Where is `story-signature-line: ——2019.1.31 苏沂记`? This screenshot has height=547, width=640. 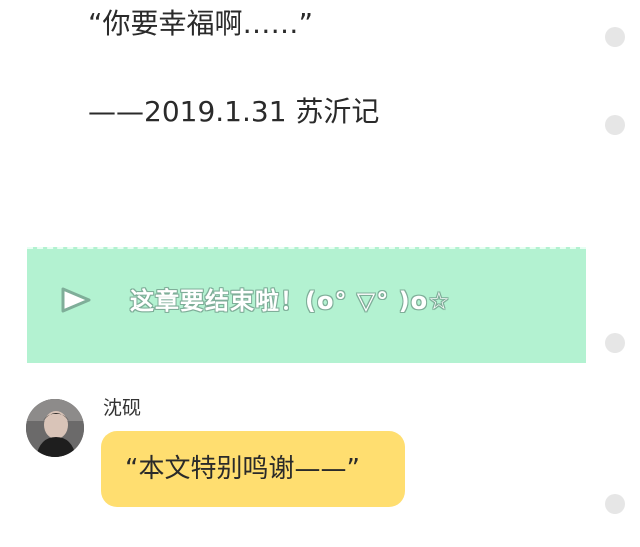
story-signature-line: ——2019.1.31 苏沂记 is located at coordinates (234, 111).